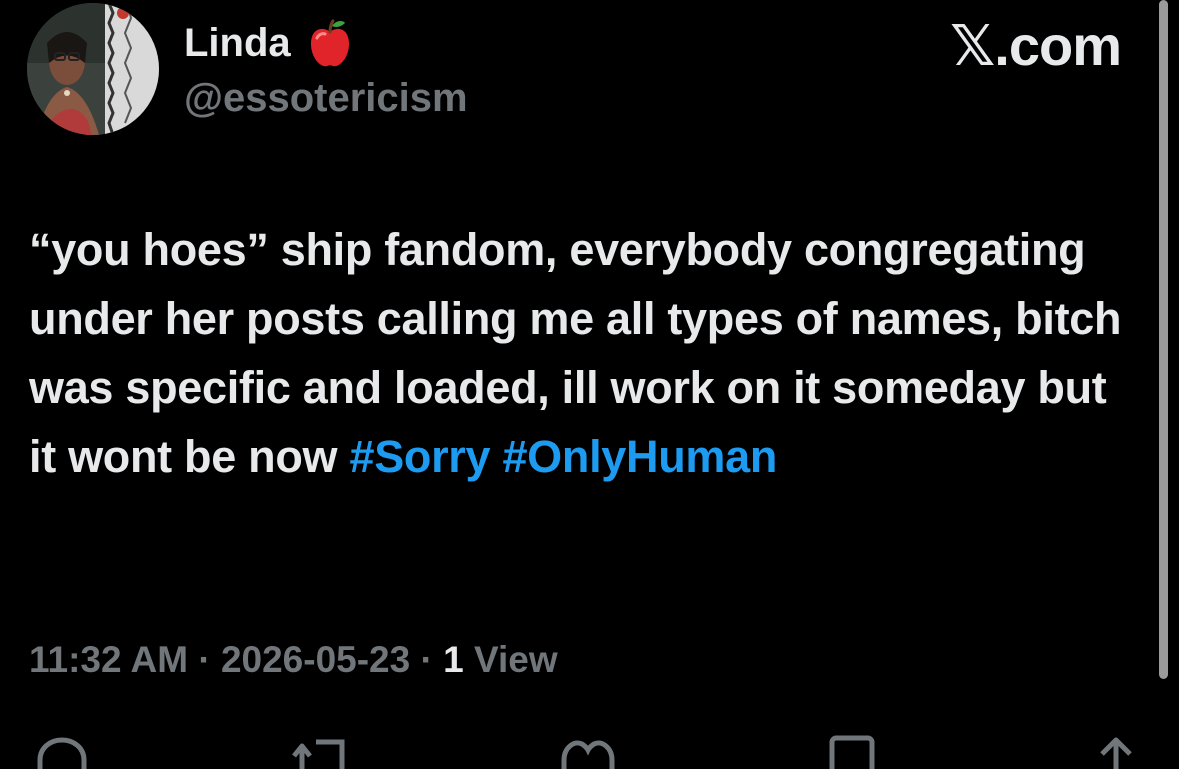  What do you see at coordinates (1163, 339) in the screenshot?
I see `scrollbar` at bounding box center [1163, 339].